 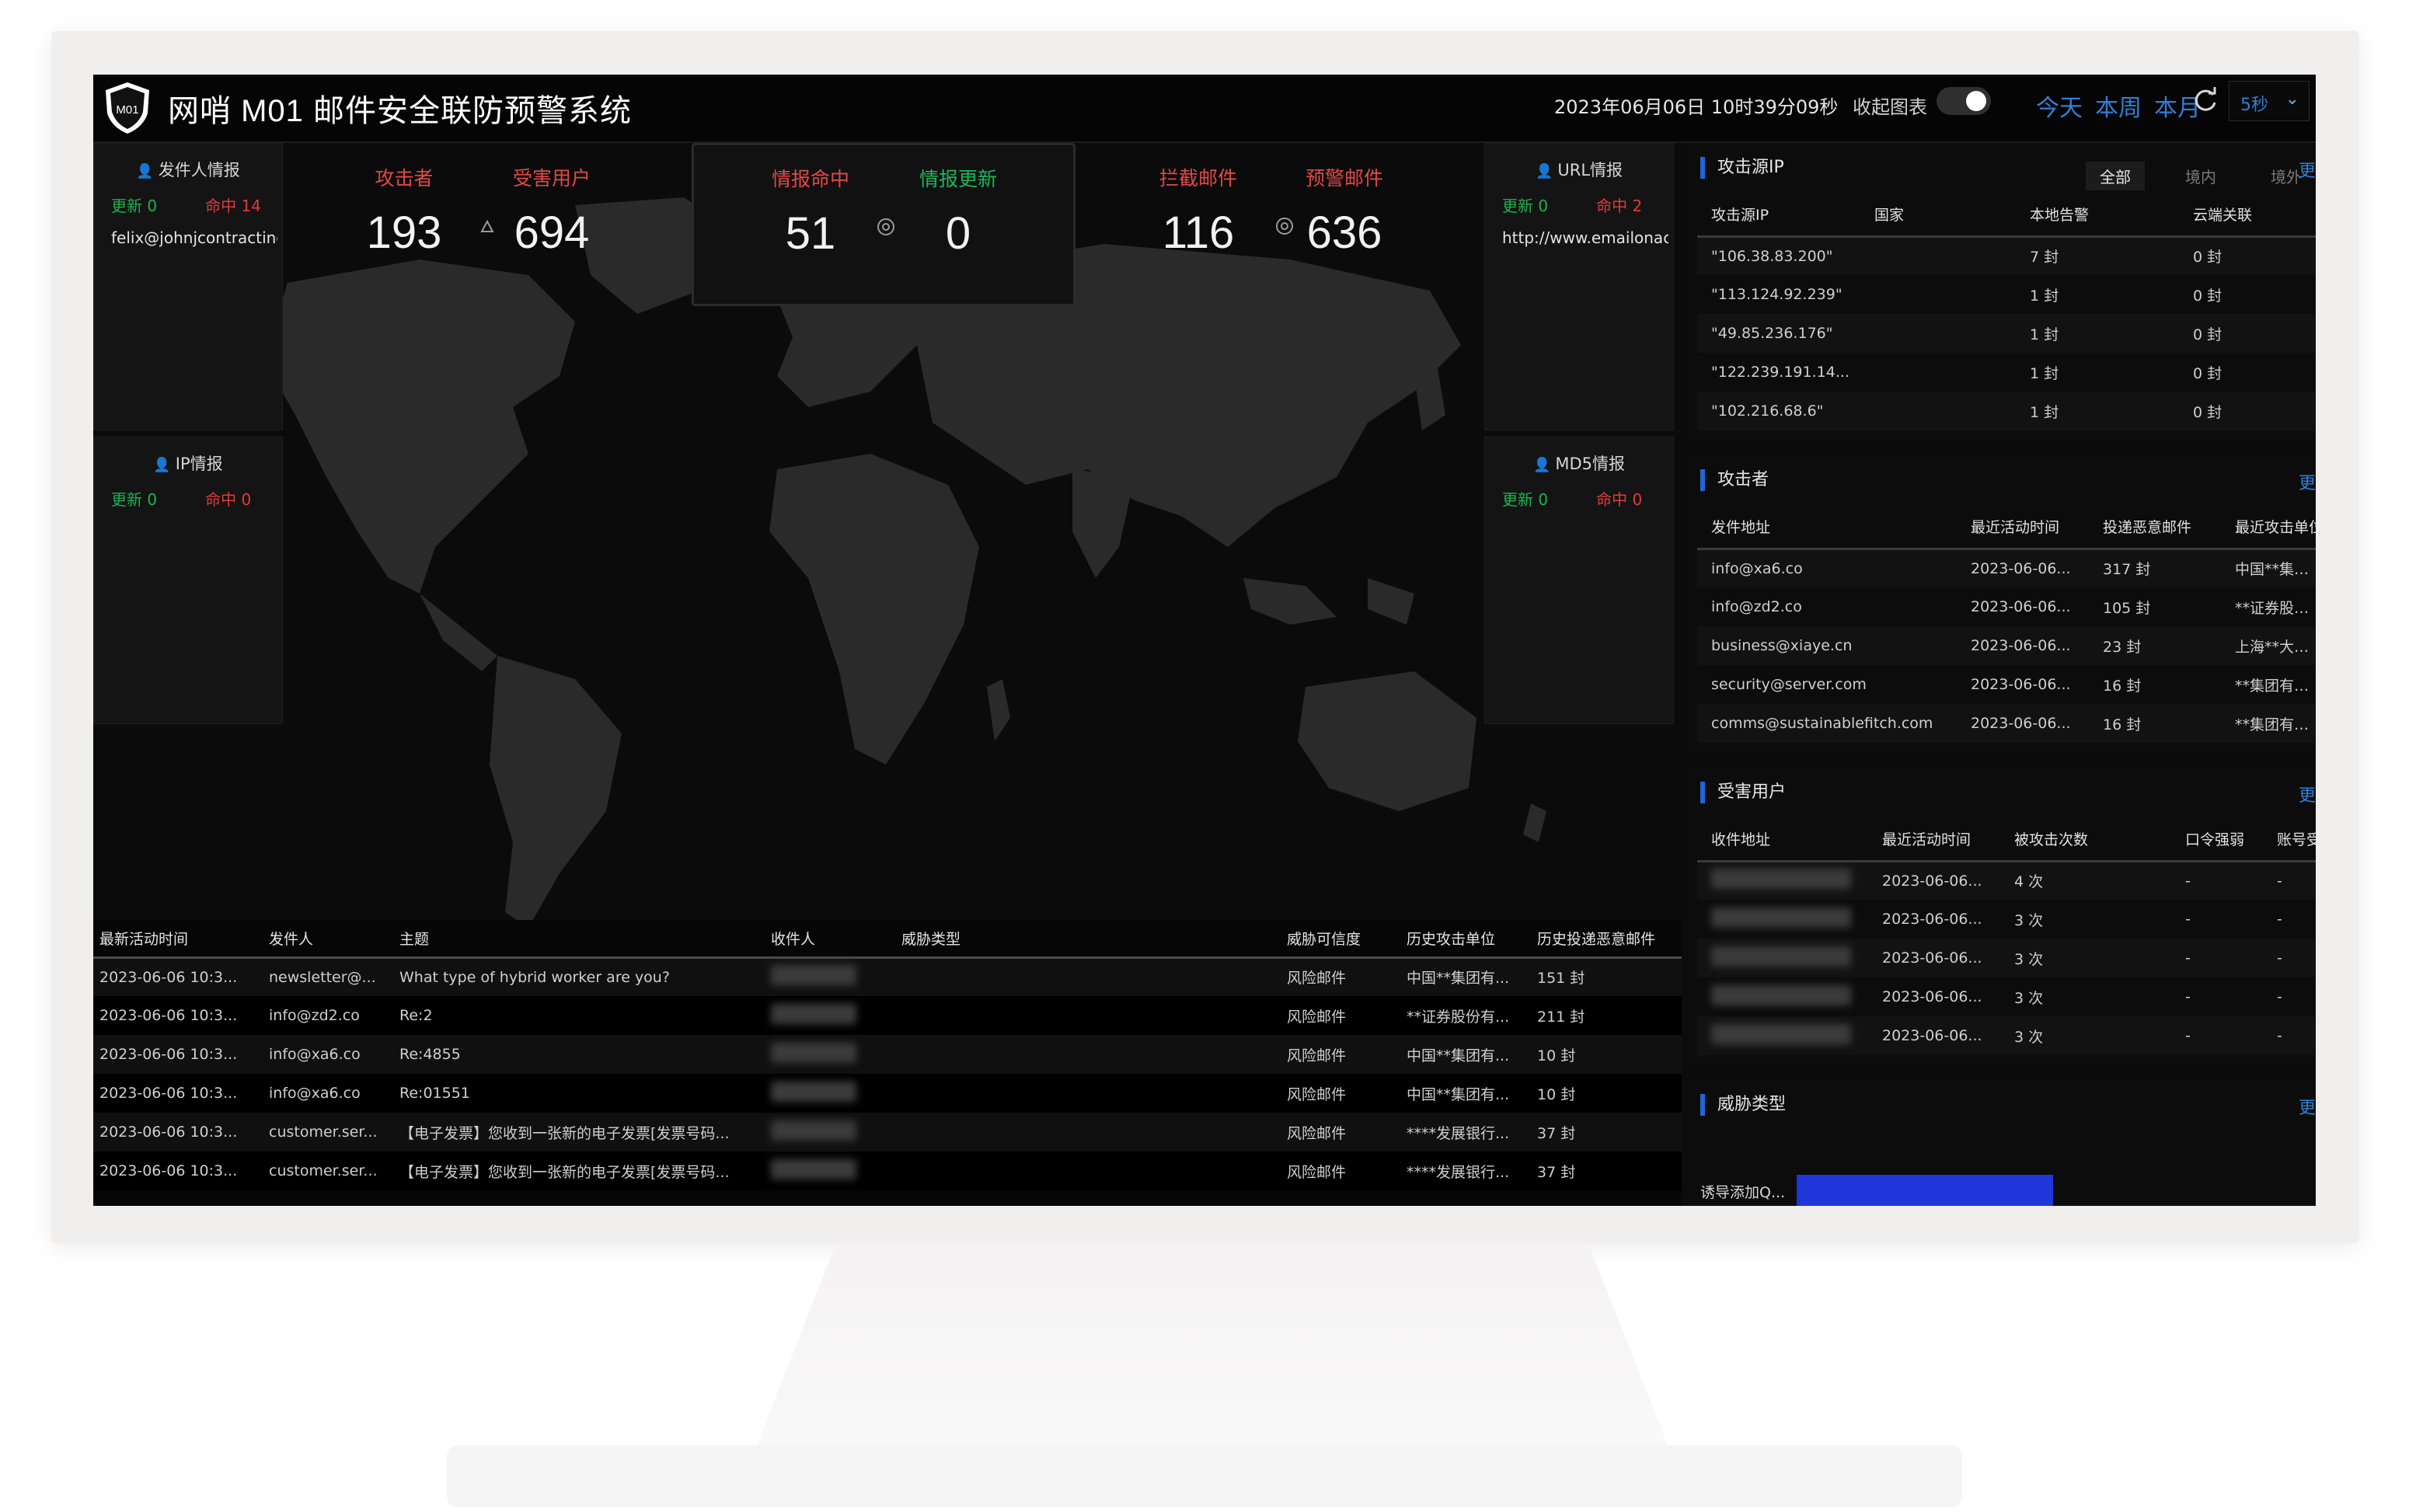 What do you see at coordinates (811, 212) in the screenshot?
I see `stat-intel-hit: 情报命中 51` at bounding box center [811, 212].